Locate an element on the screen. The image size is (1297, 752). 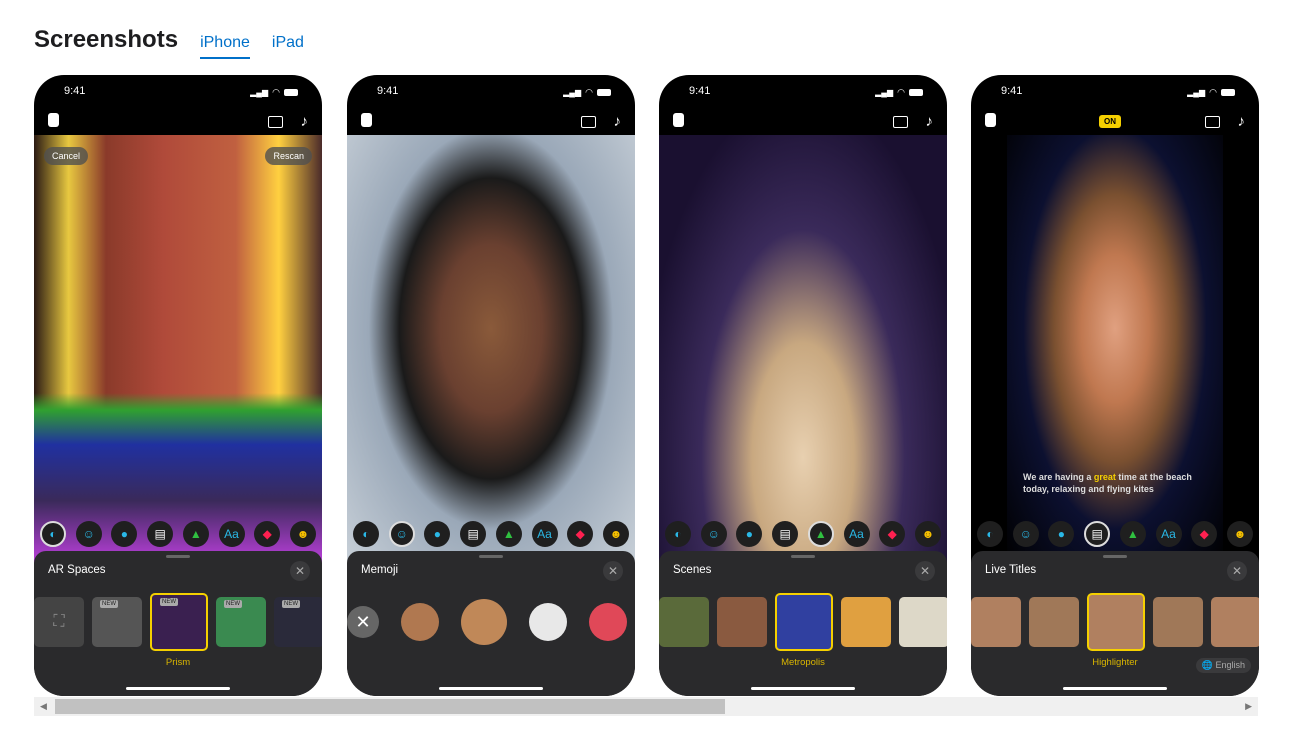
effects-panel: Scenes ✕ Metropolis is located at coordinates (803, 623).